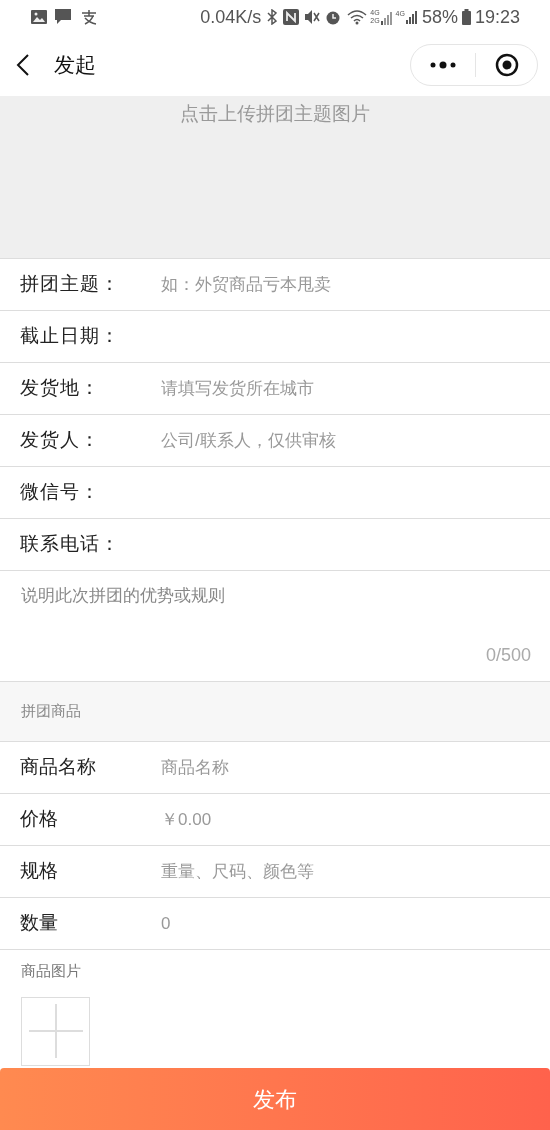 This screenshot has width=550, height=1130. What do you see at coordinates (312, 17) in the screenshot?
I see `mute-icon` at bounding box center [312, 17].